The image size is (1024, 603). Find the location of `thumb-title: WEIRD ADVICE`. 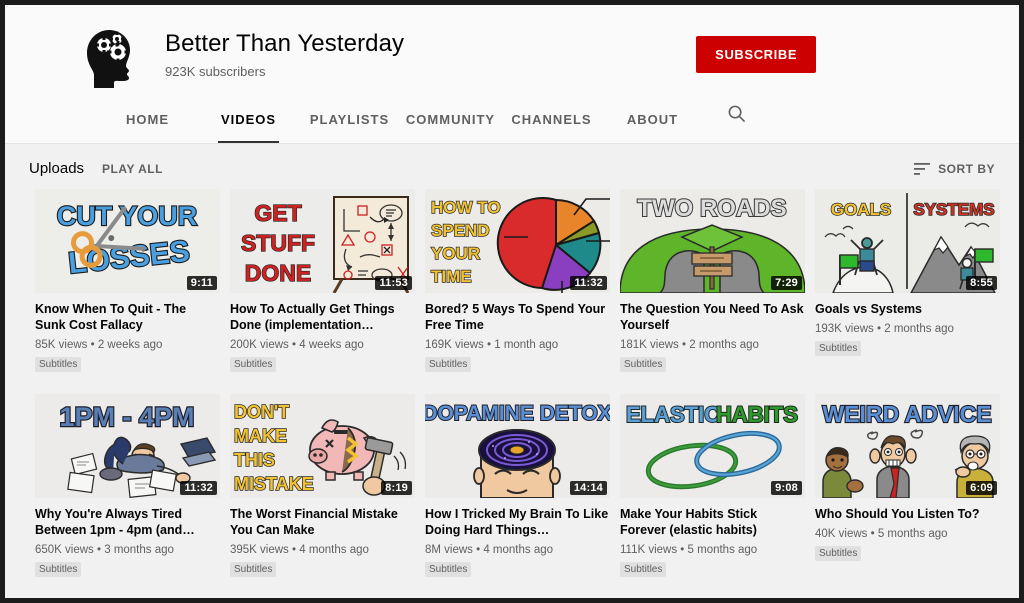

thumb-title: WEIRD ADVICE is located at coordinates (906, 414).